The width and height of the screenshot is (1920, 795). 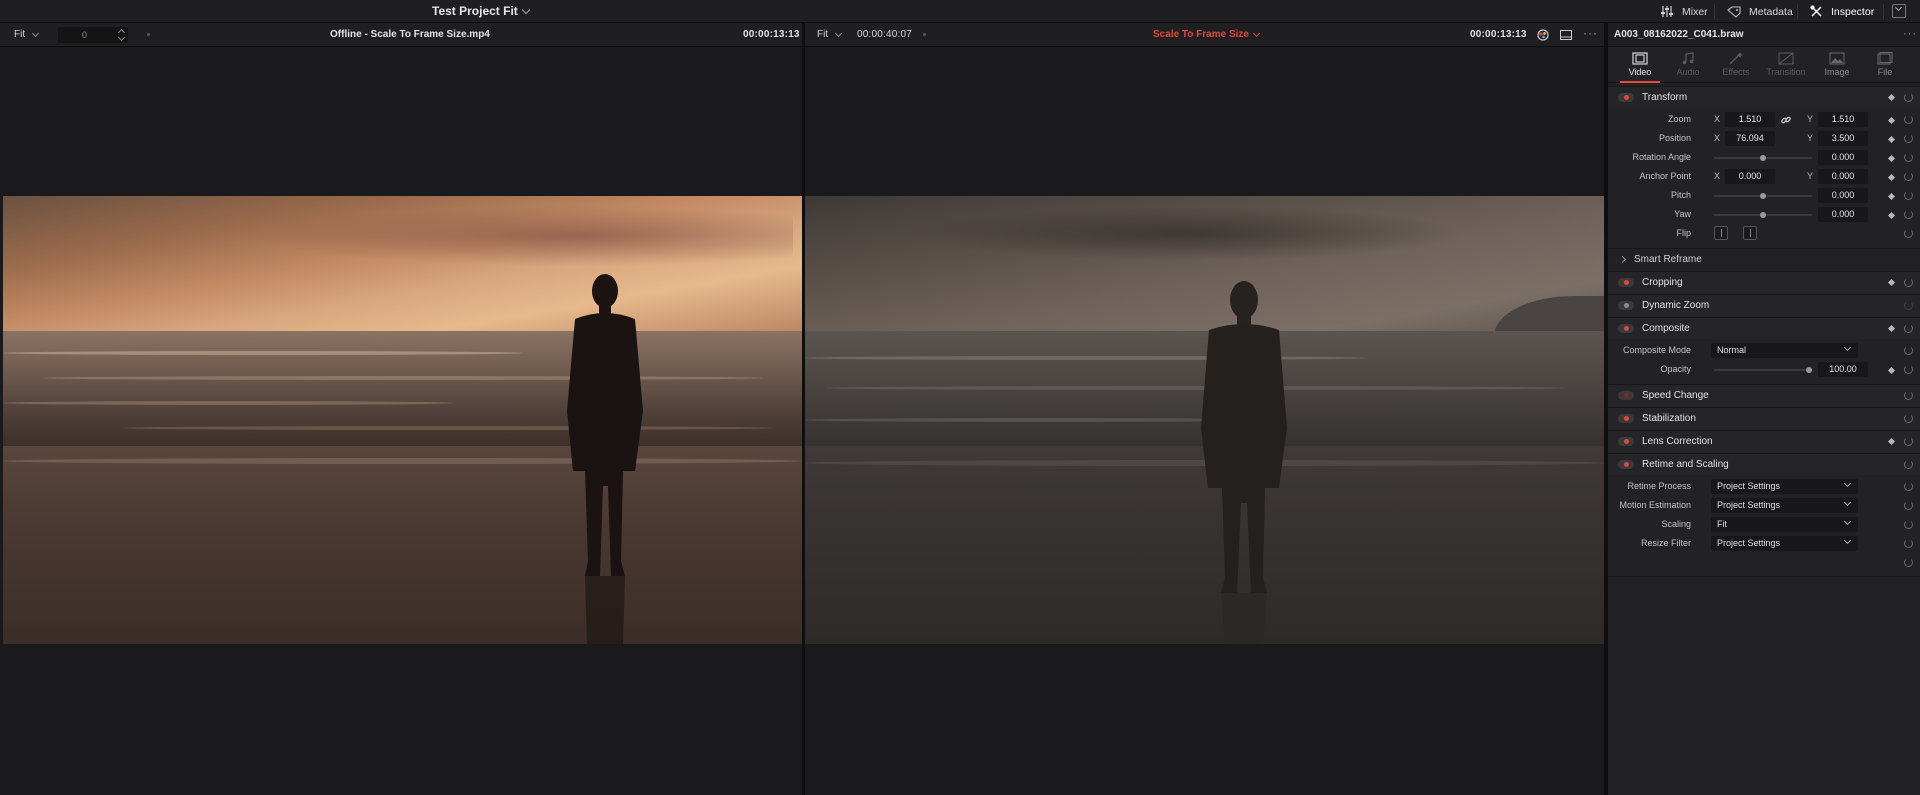 I want to click on duration-timecode: 00:00:40:07, so click(x=884, y=34).